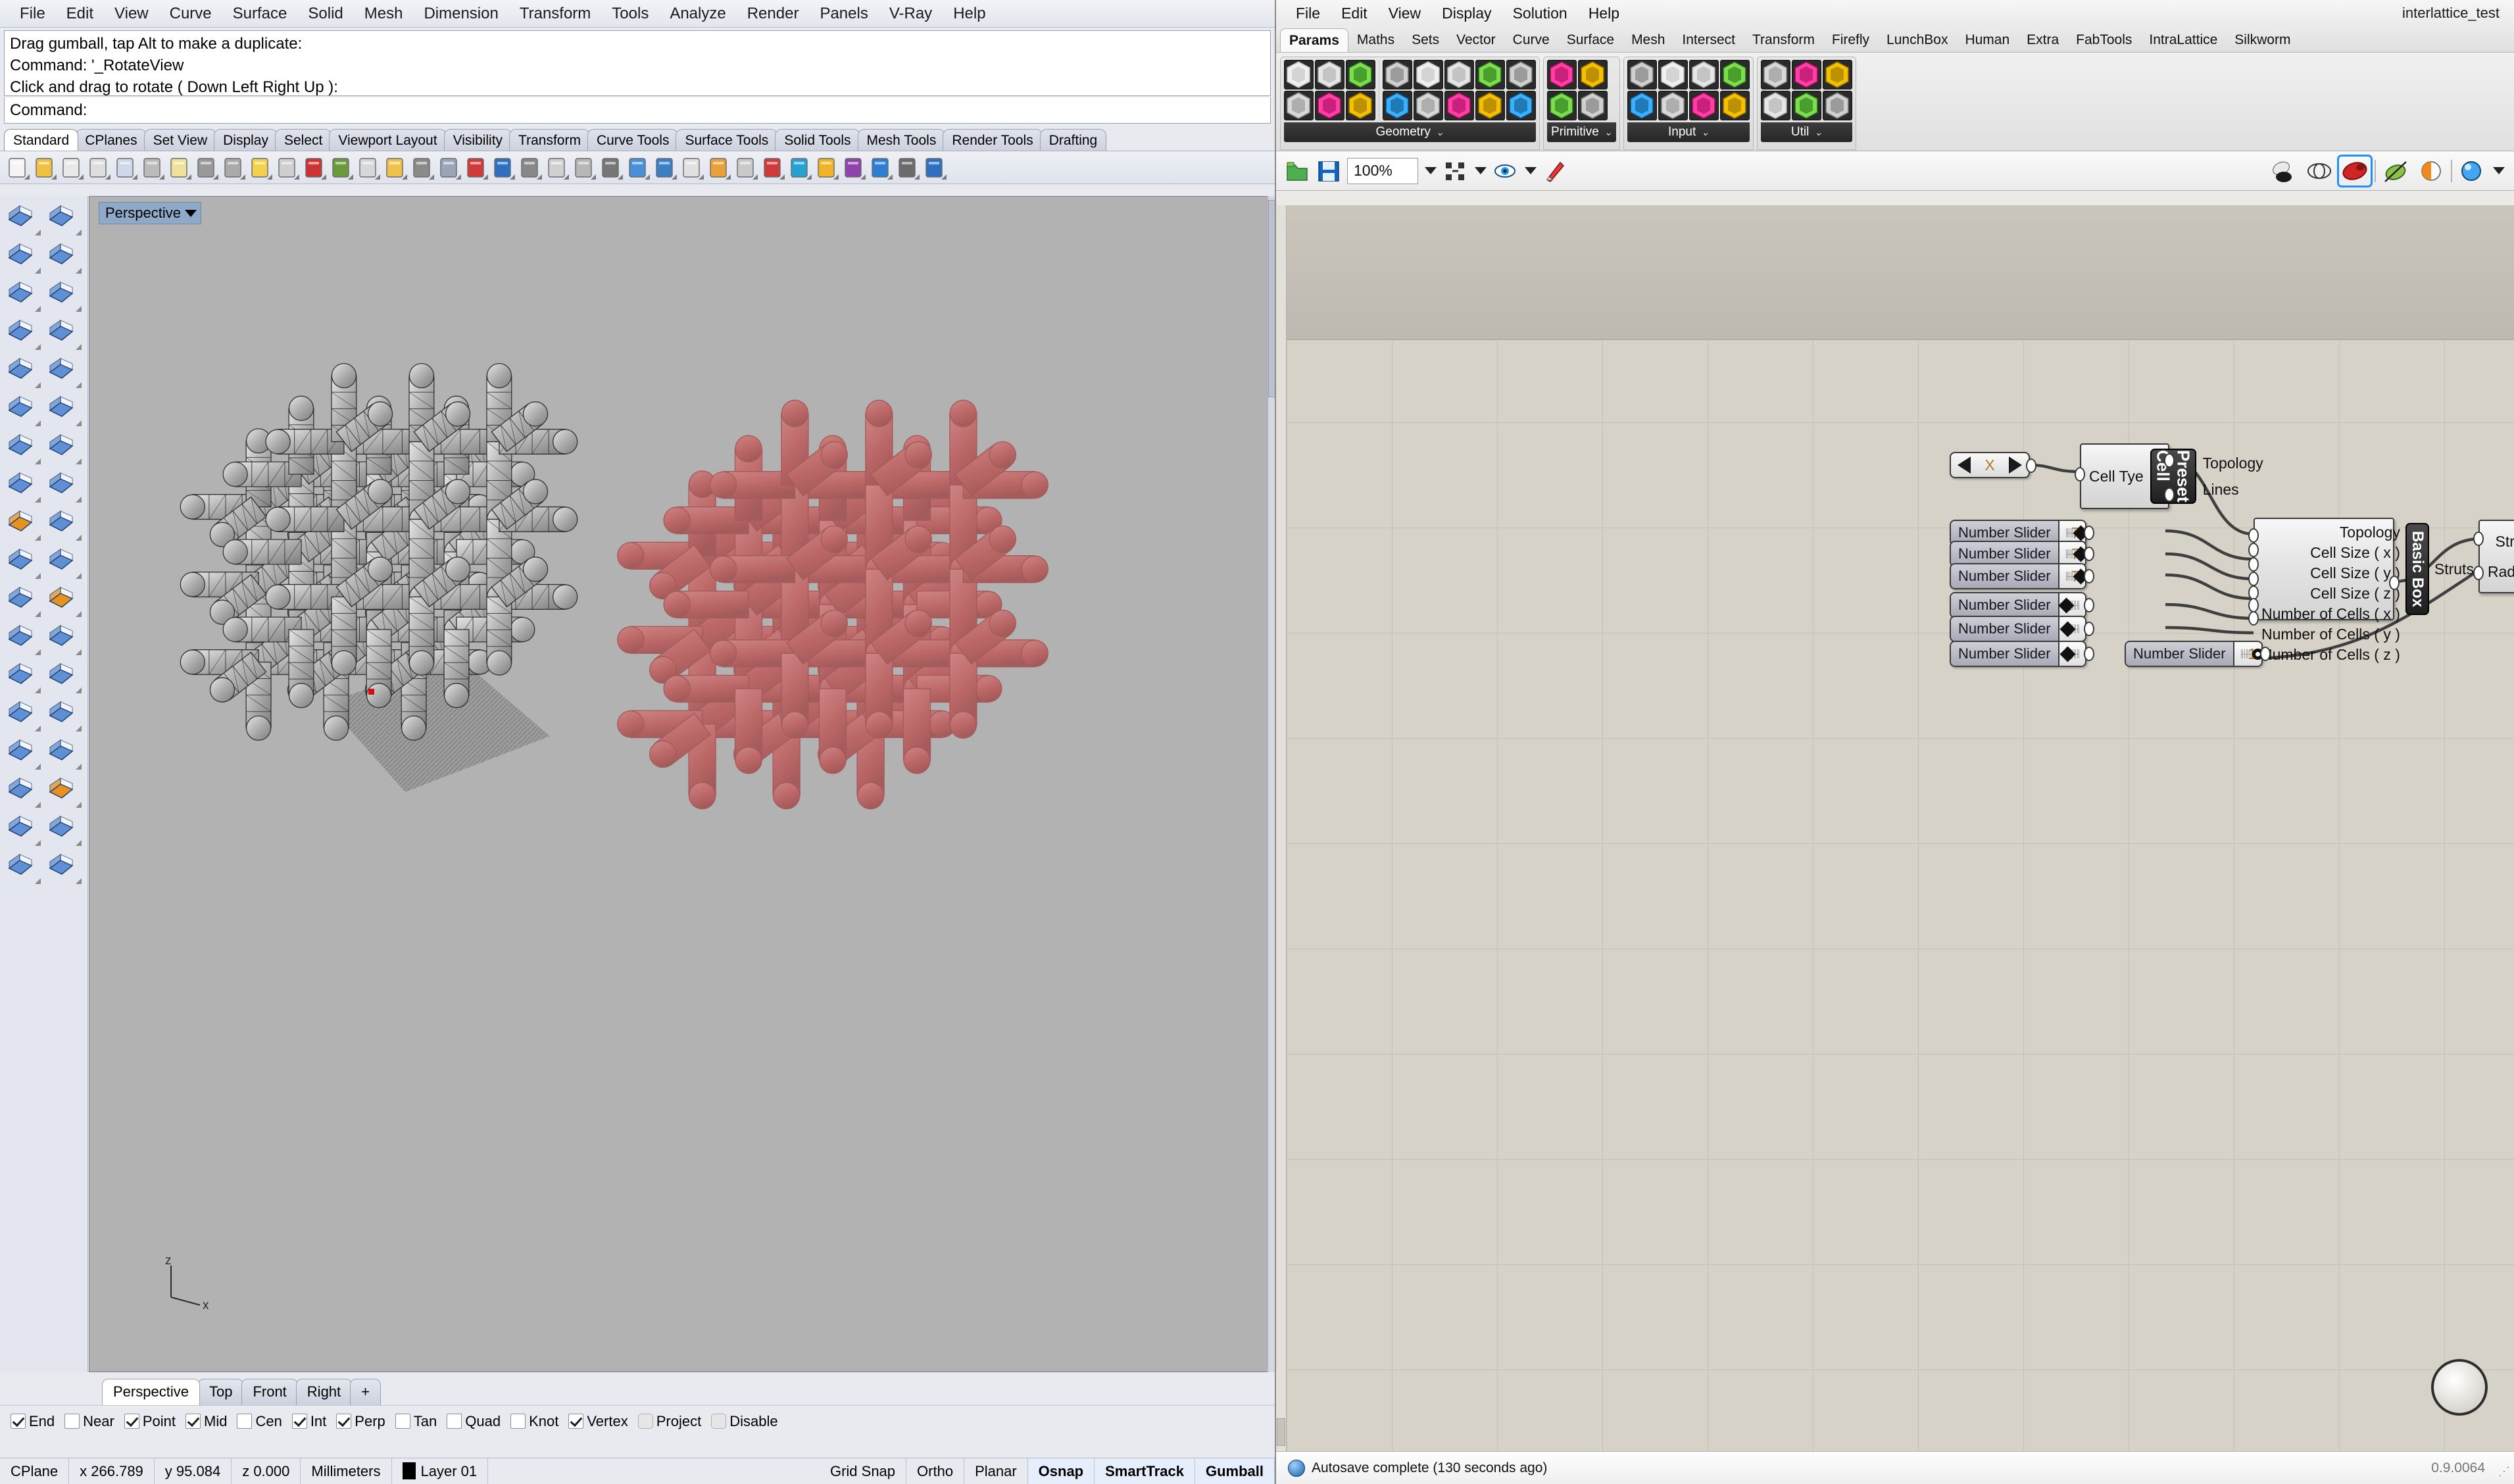  What do you see at coordinates (180, 140) in the screenshot?
I see `rhino-toolbar-tab-set-view: Set View` at bounding box center [180, 140].